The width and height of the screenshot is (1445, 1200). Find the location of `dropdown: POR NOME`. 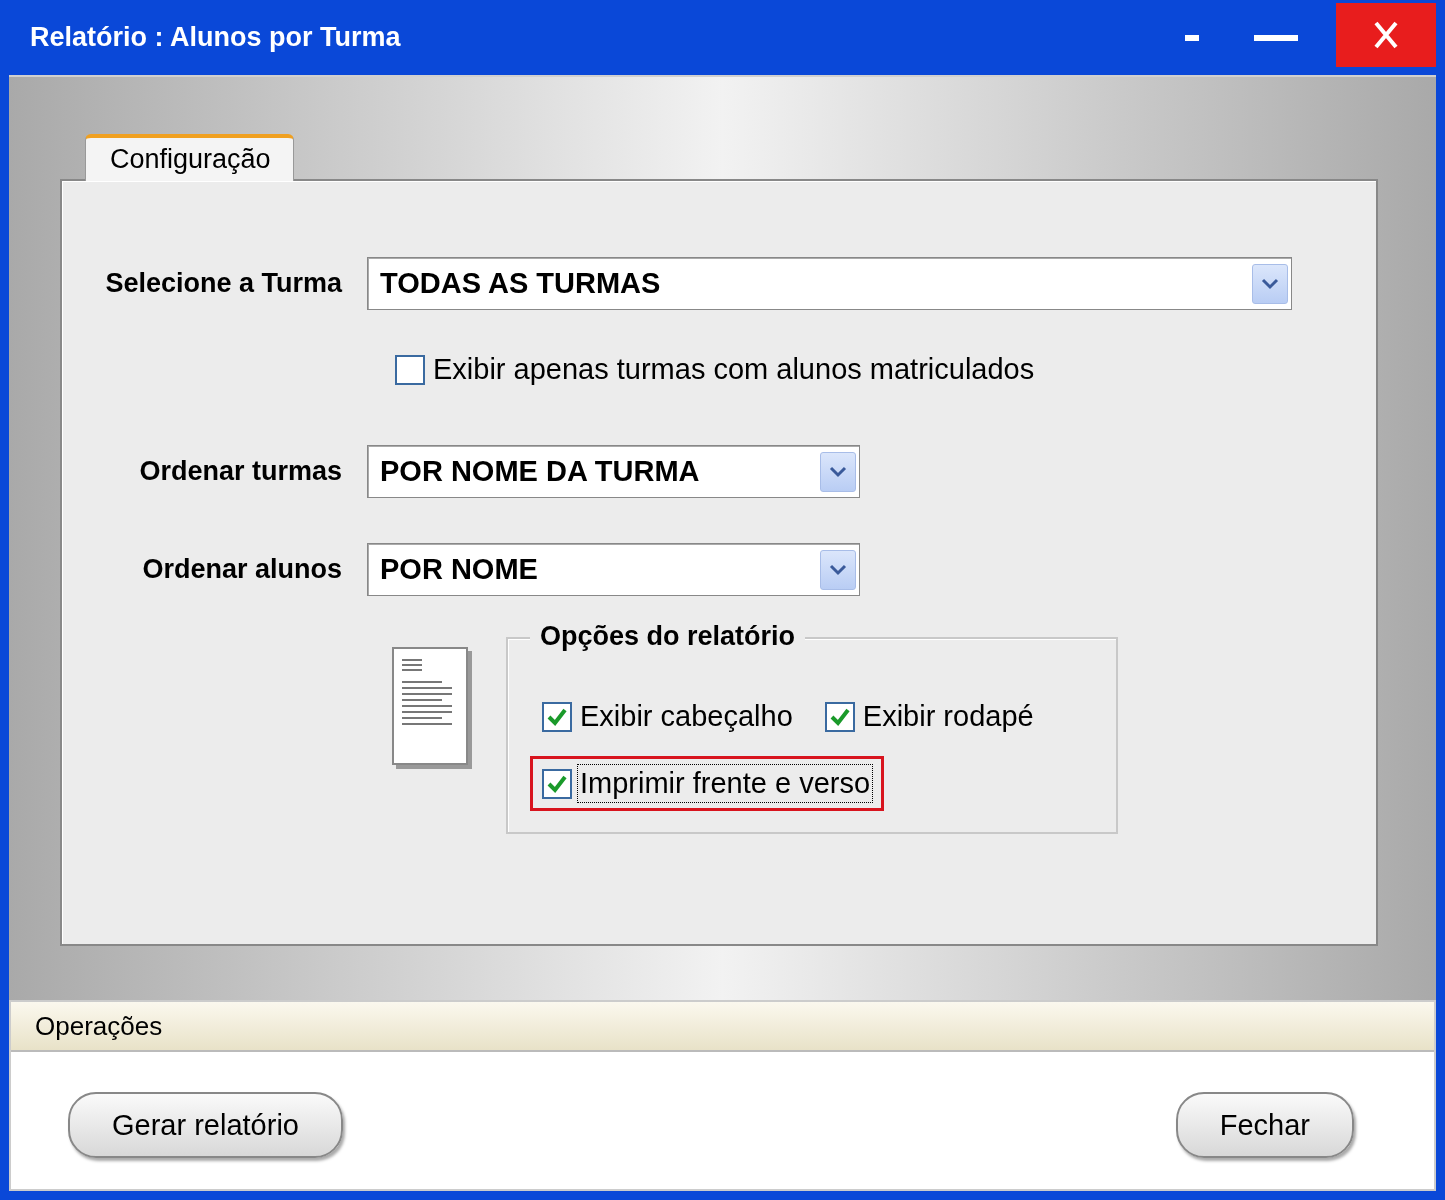

dropdown: POR NOME is located at coordinates (613, 569).